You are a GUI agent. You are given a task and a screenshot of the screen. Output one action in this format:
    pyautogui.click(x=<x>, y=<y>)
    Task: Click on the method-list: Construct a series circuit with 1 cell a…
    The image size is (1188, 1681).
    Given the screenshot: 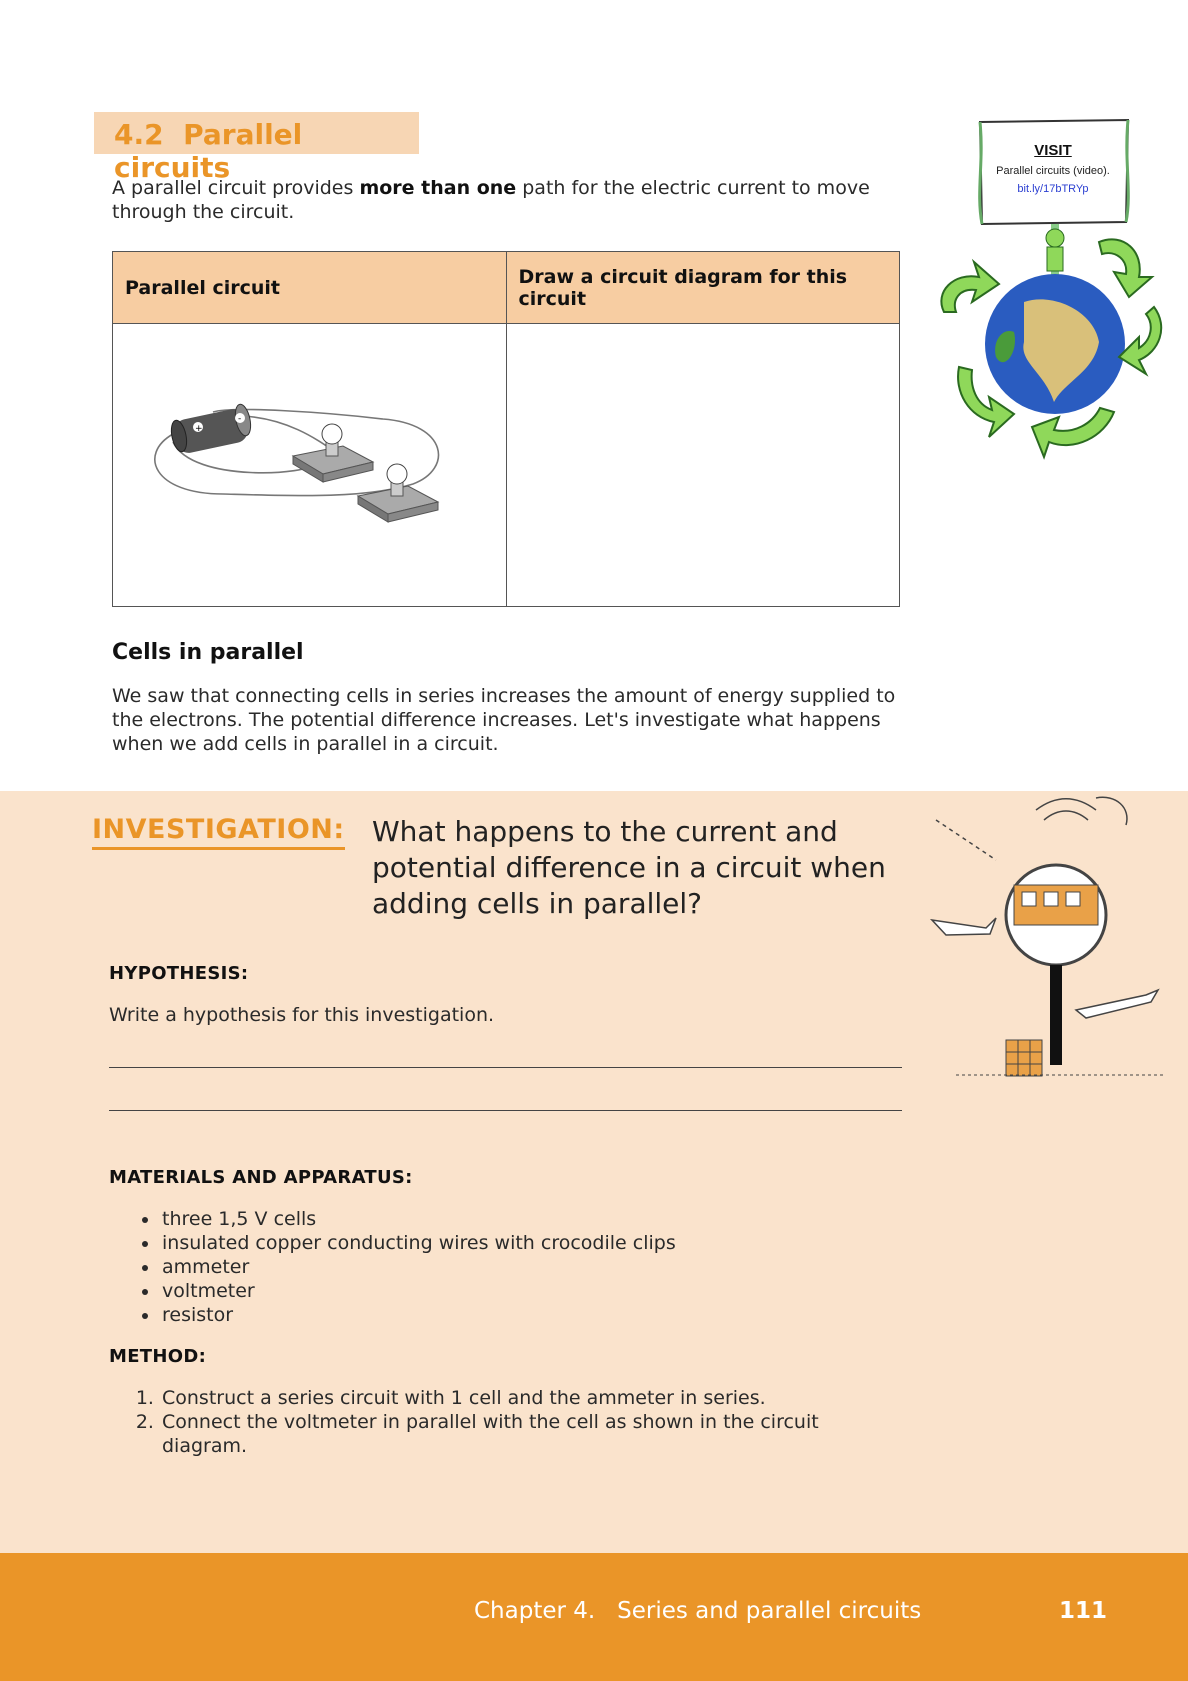 What is the action you would take?
    pyautogui.click(x=518, y=1422)
    